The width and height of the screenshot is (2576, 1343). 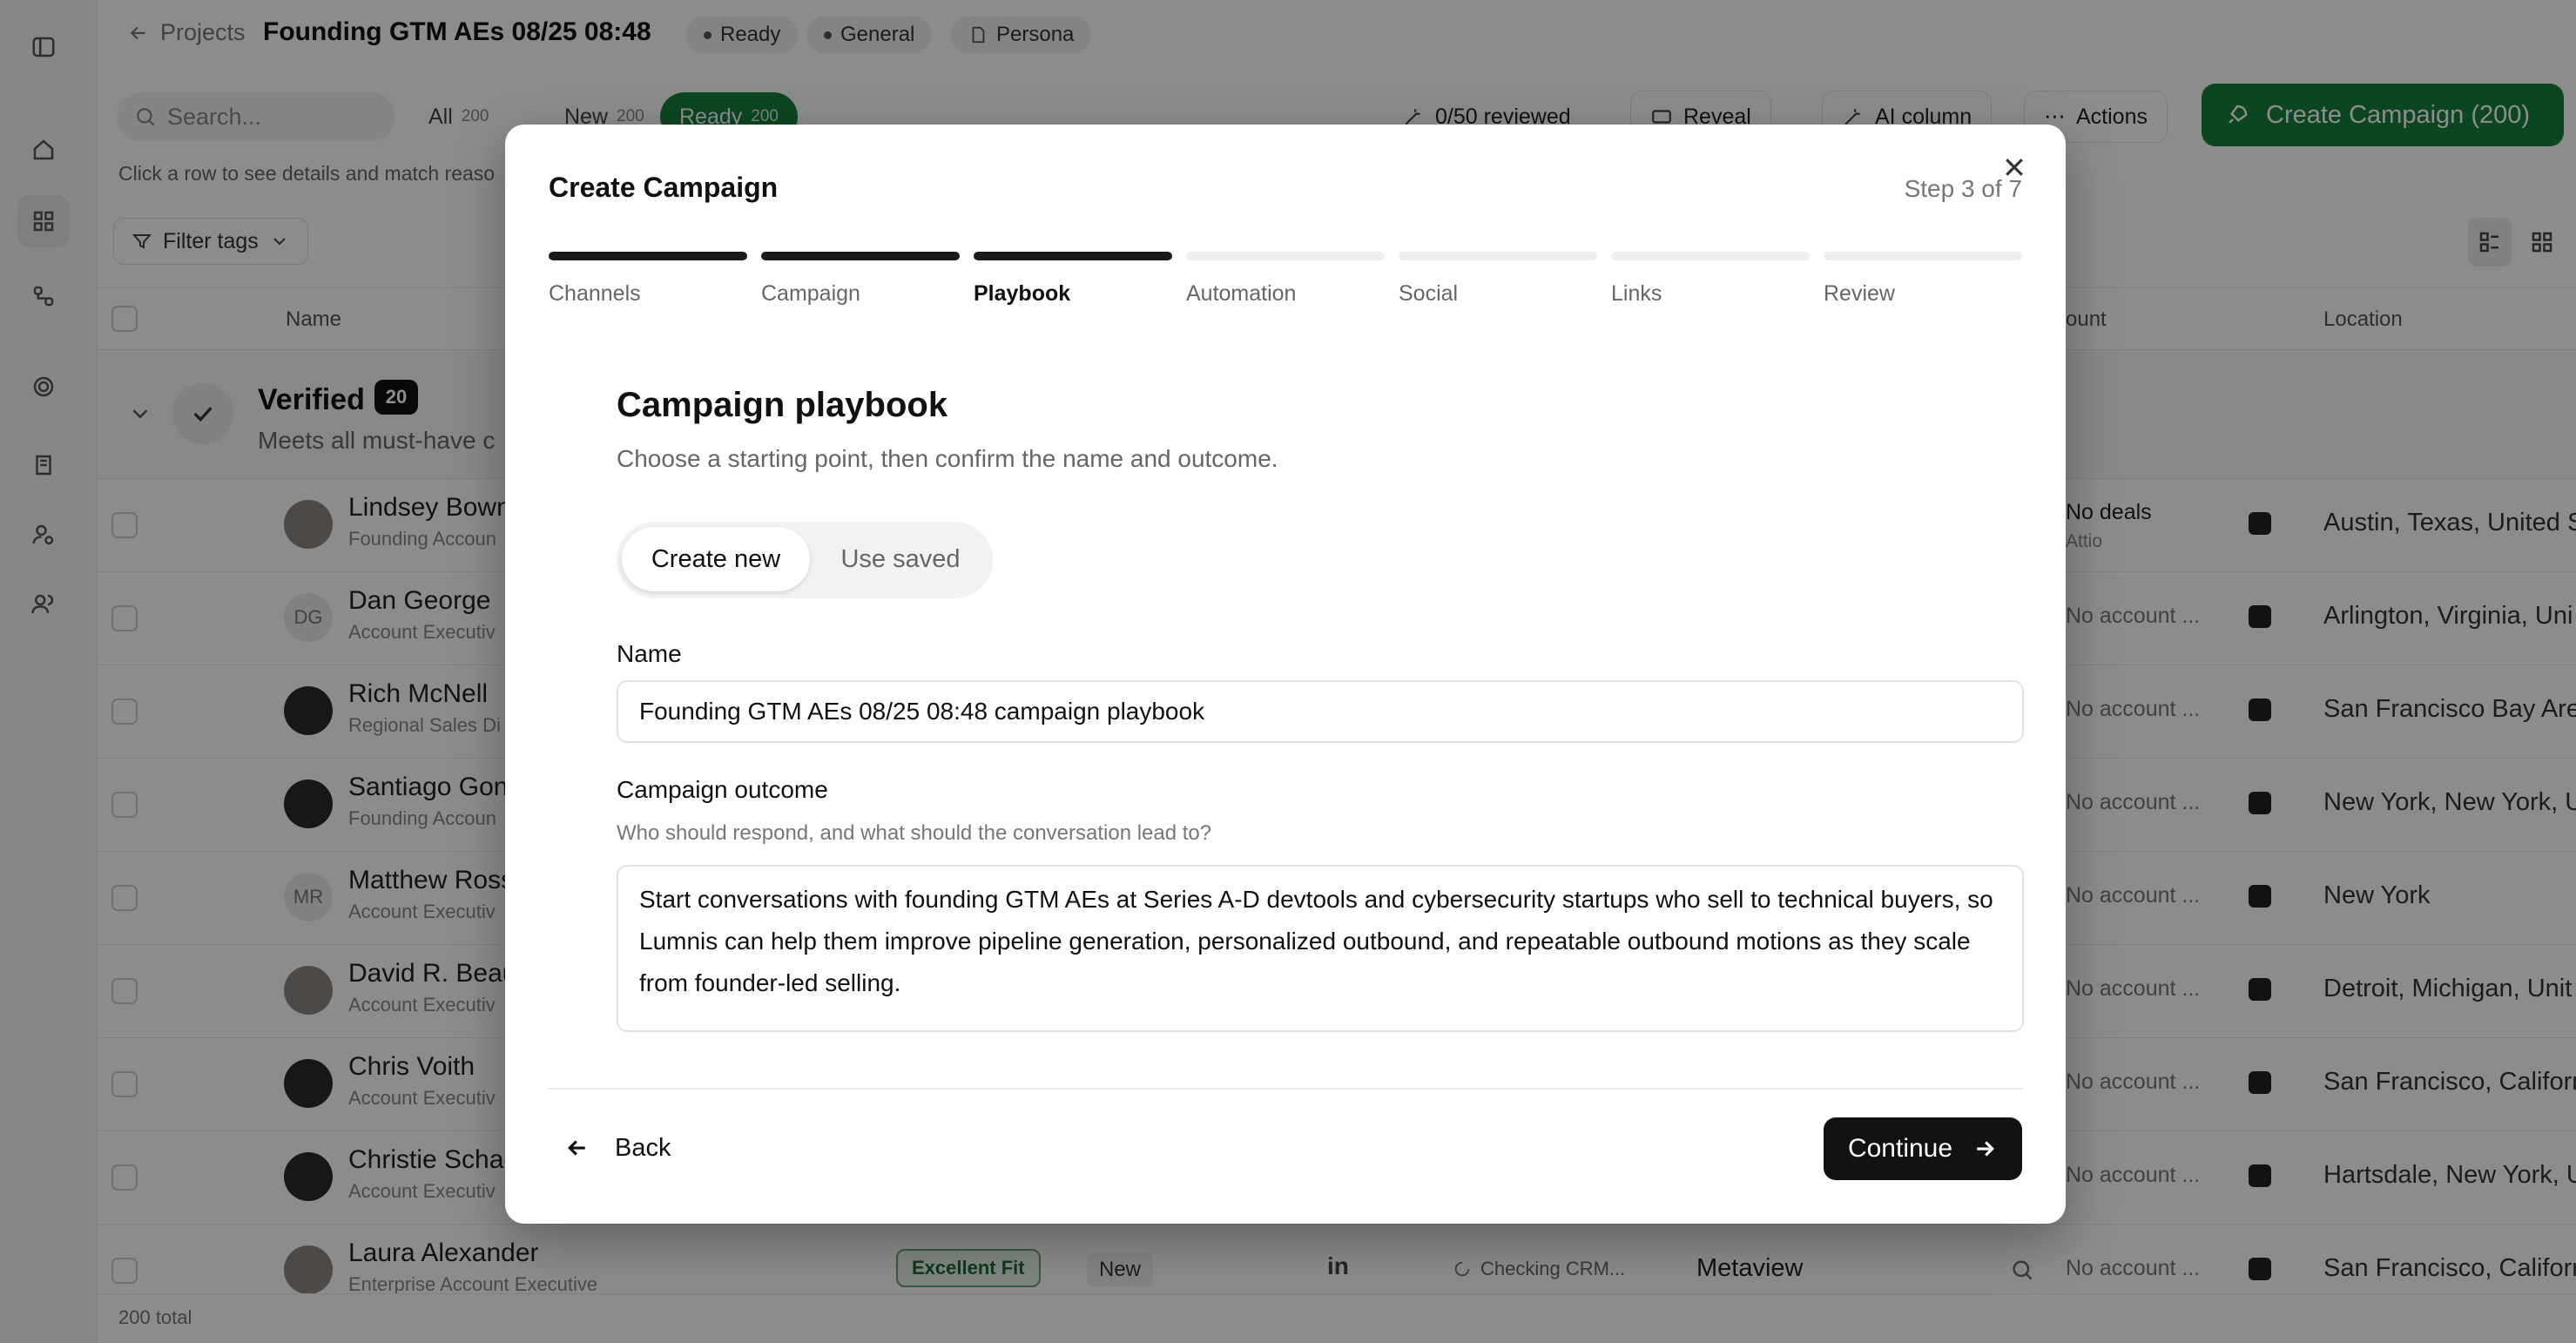 I want to click on playbook-source-toggle: Create new Use saved, so click(x=805, y=560).